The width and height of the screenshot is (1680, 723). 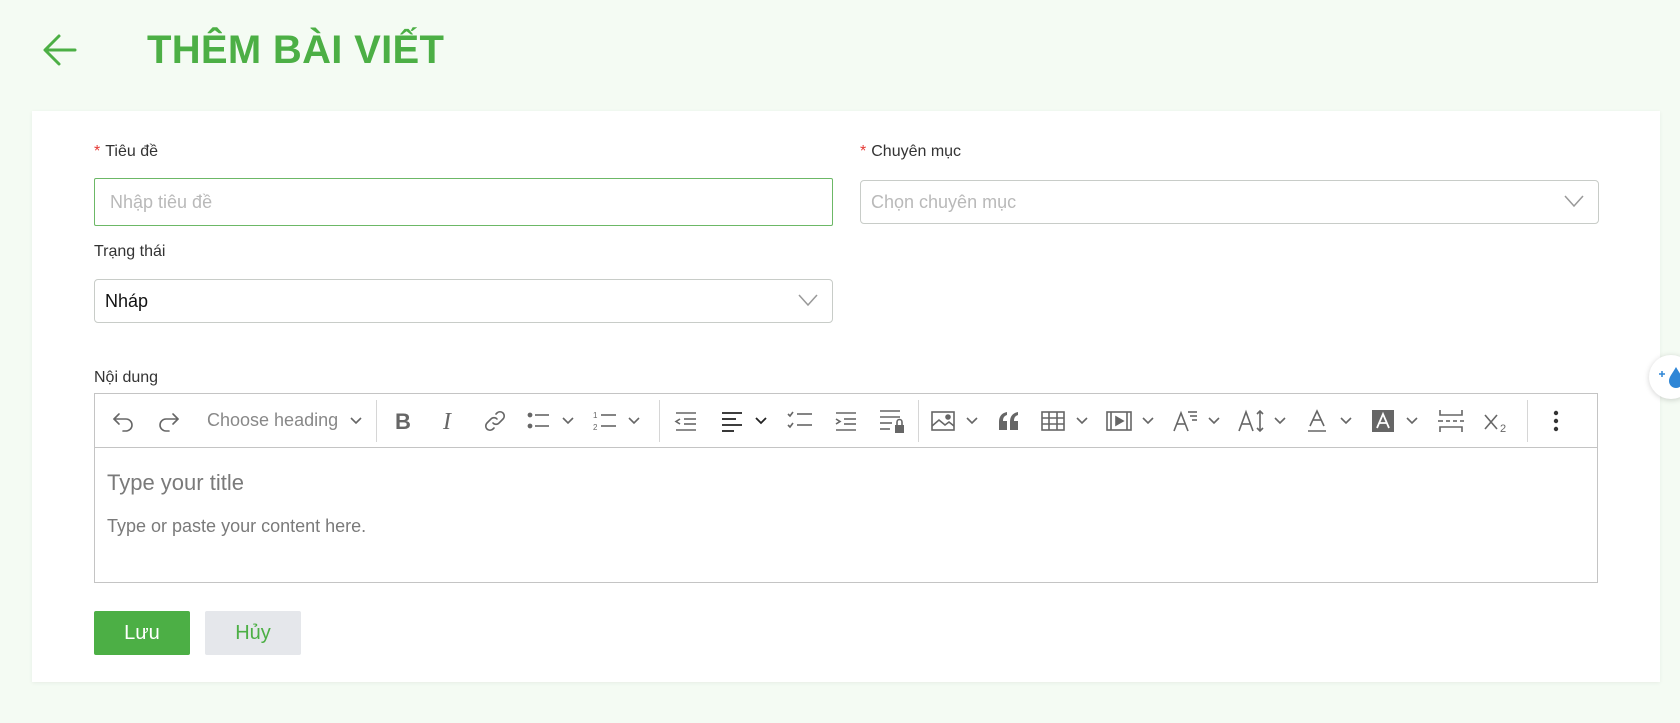 I want to click on indent-button, so click(x=846, y=421).